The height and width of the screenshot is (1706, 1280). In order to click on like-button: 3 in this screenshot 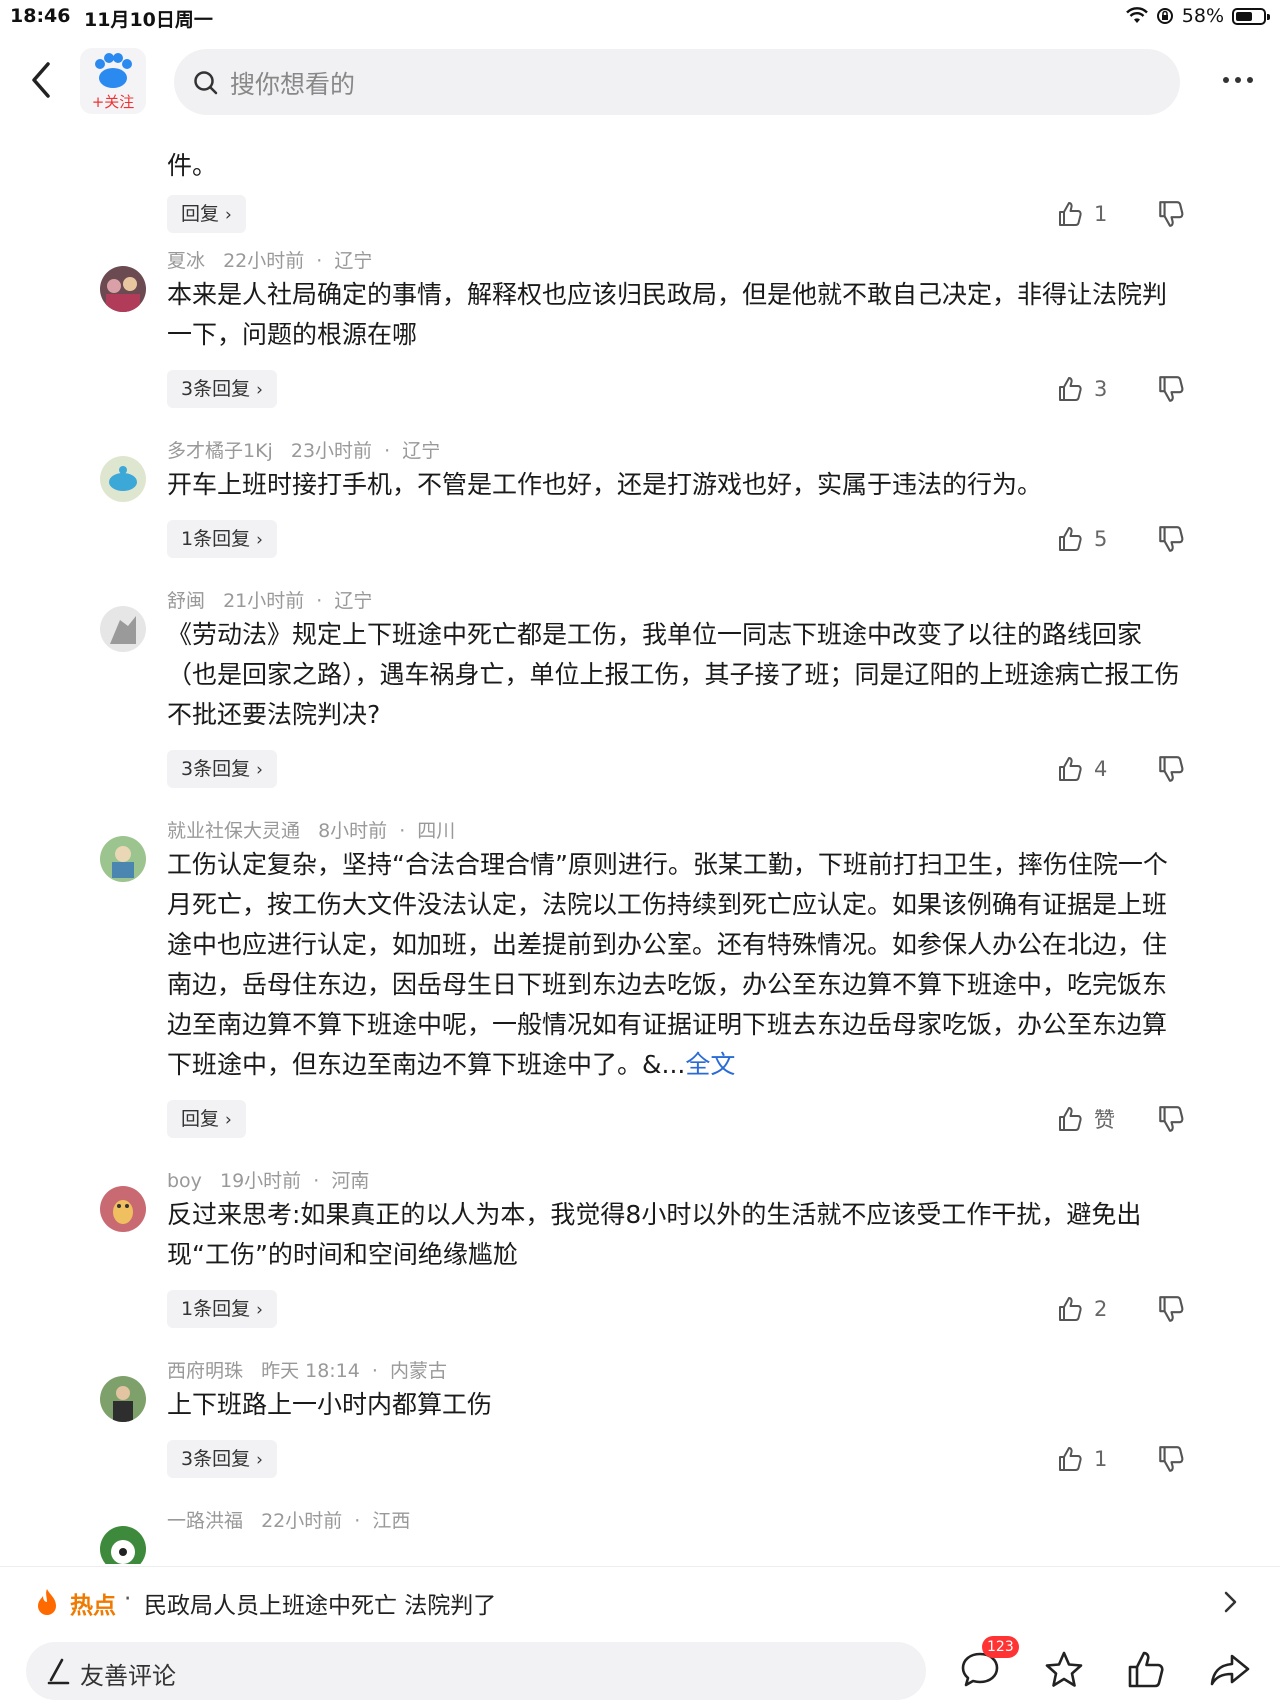, I will do `click(1081, 389)`.